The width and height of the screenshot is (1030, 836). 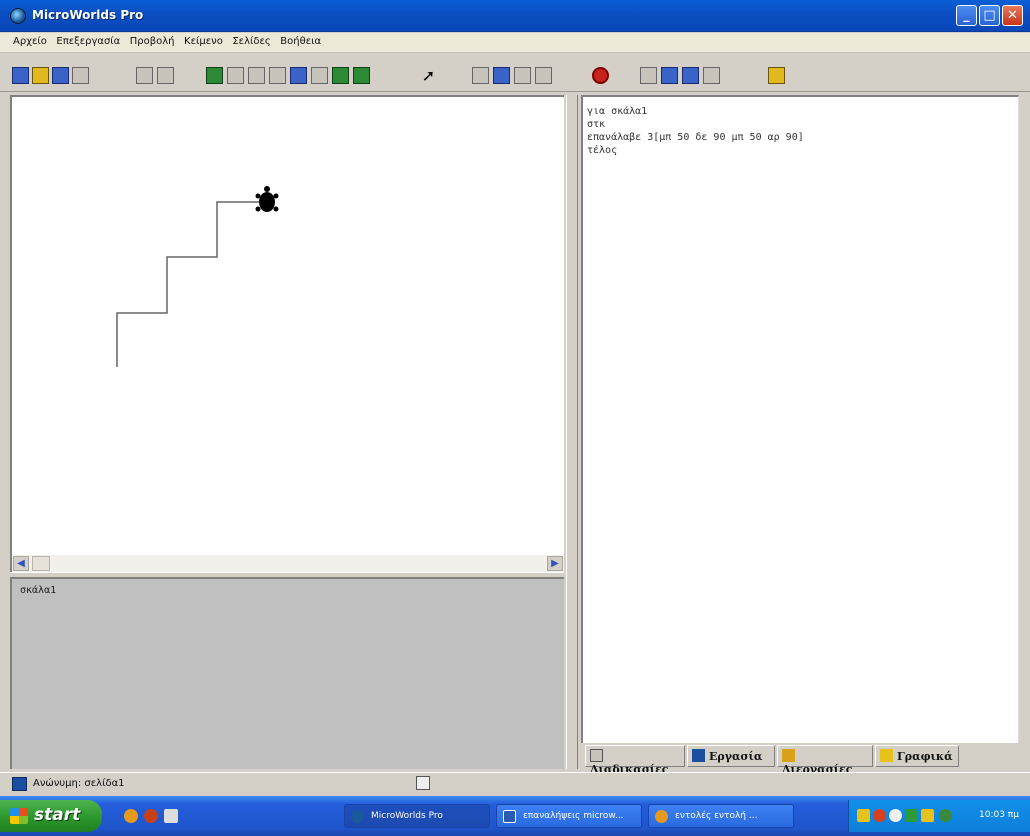 I want to click on scroll-thumb, so click(x=41, y=563).